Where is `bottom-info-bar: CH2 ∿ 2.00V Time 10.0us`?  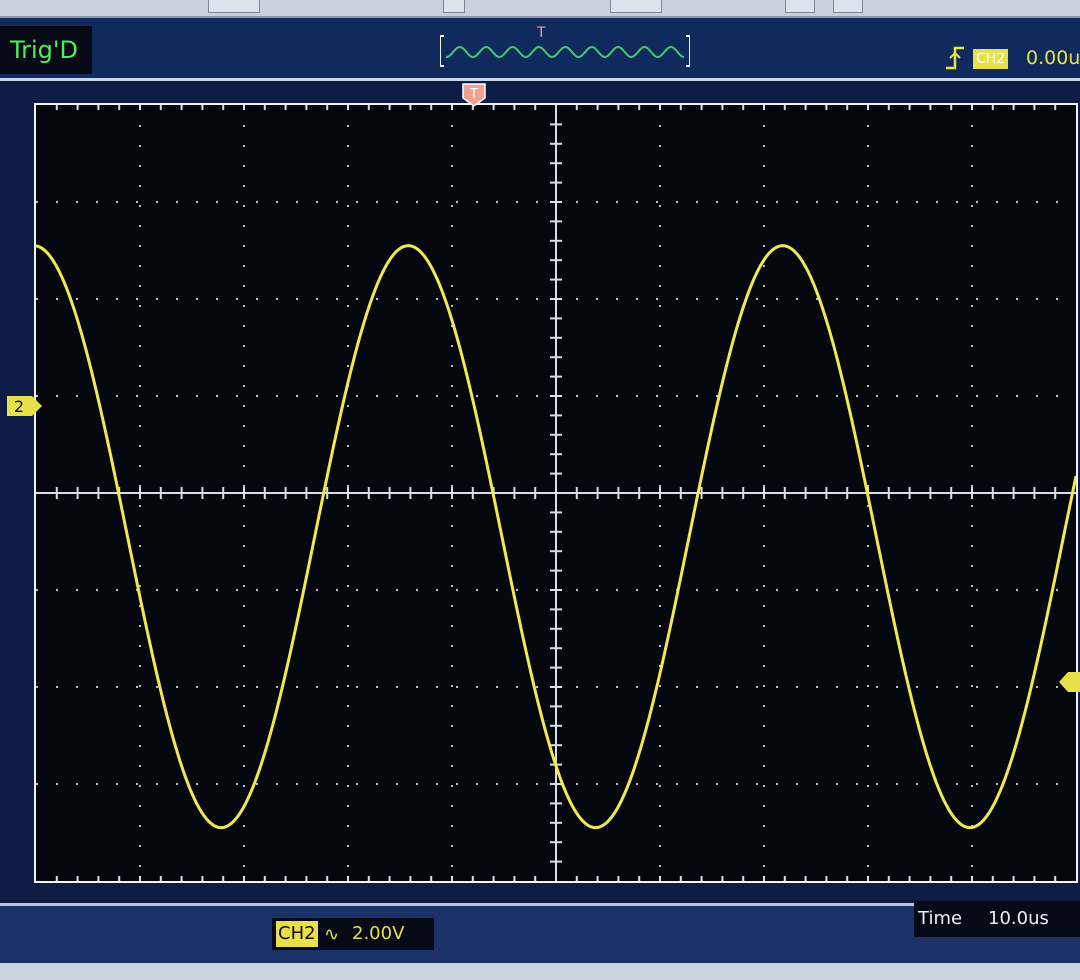
bottom-info-bar: CH2 ∿ 2.00V Time 10.0us is located at coordinates (540, 933).